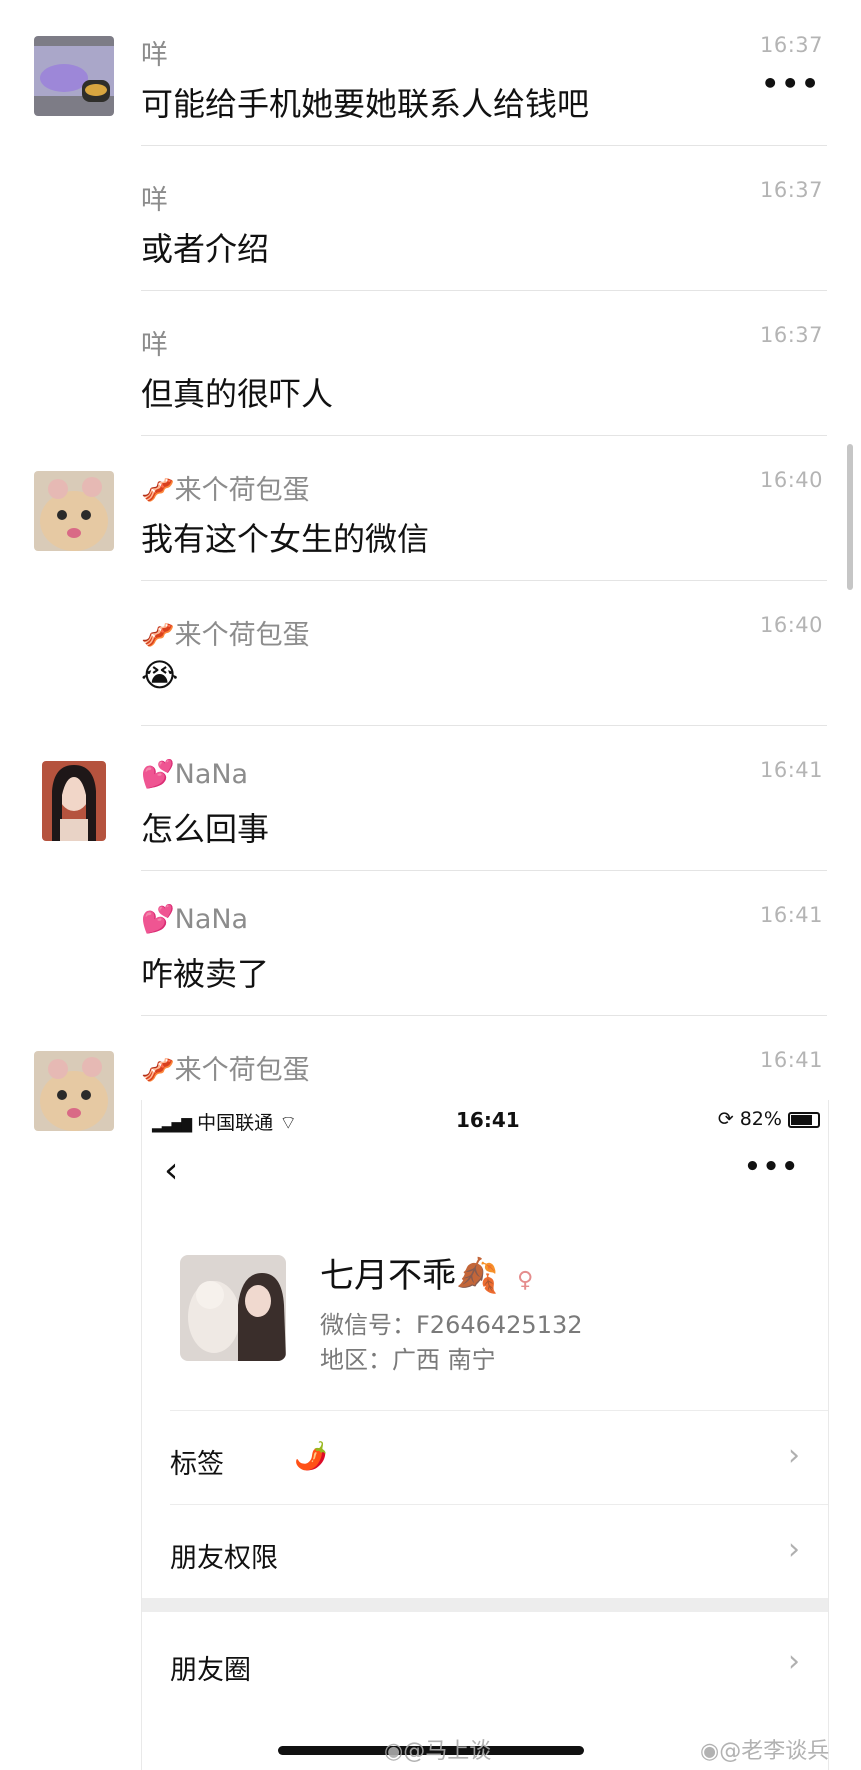 Image resolution: width=861 pixels, height=1770 pixels. I want to click on row-label: 朋友权限, so click(224, 1558).